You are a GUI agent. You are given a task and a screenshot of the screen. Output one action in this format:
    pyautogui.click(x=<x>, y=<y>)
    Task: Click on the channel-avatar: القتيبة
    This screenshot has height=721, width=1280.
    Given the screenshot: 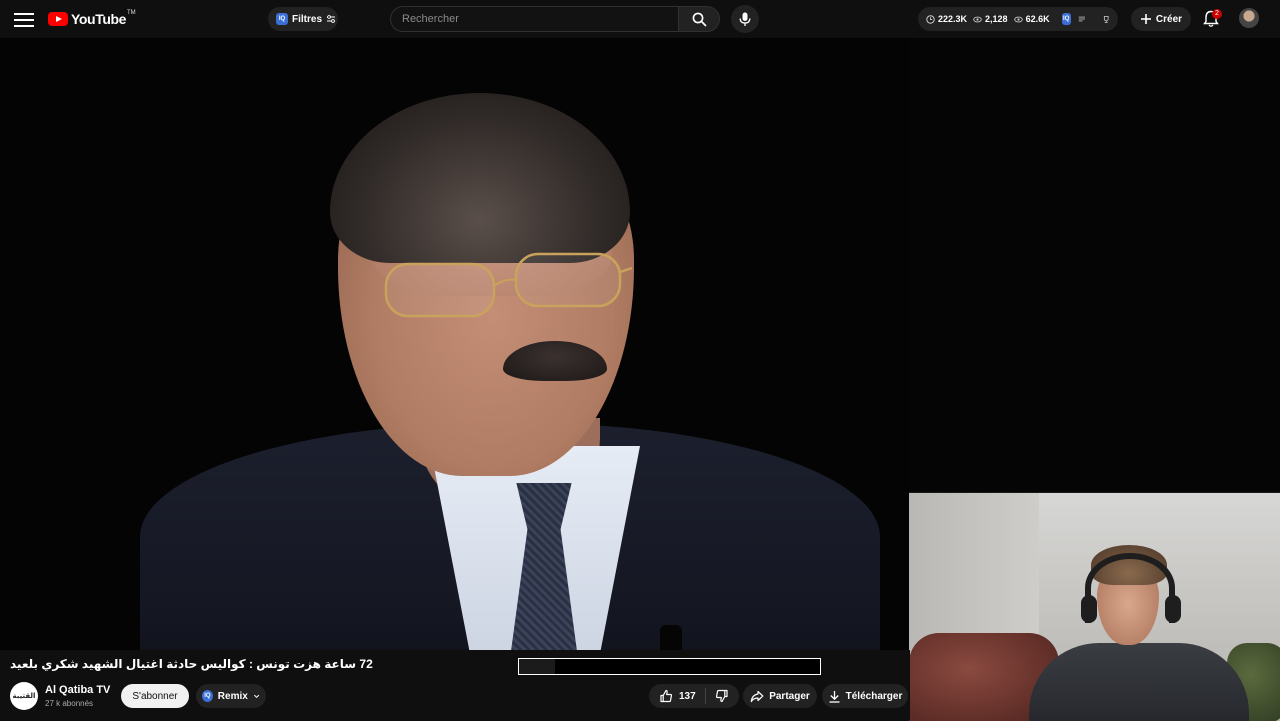 What is the action you would take?
    pyautogui.click(x=24, y=696)
    